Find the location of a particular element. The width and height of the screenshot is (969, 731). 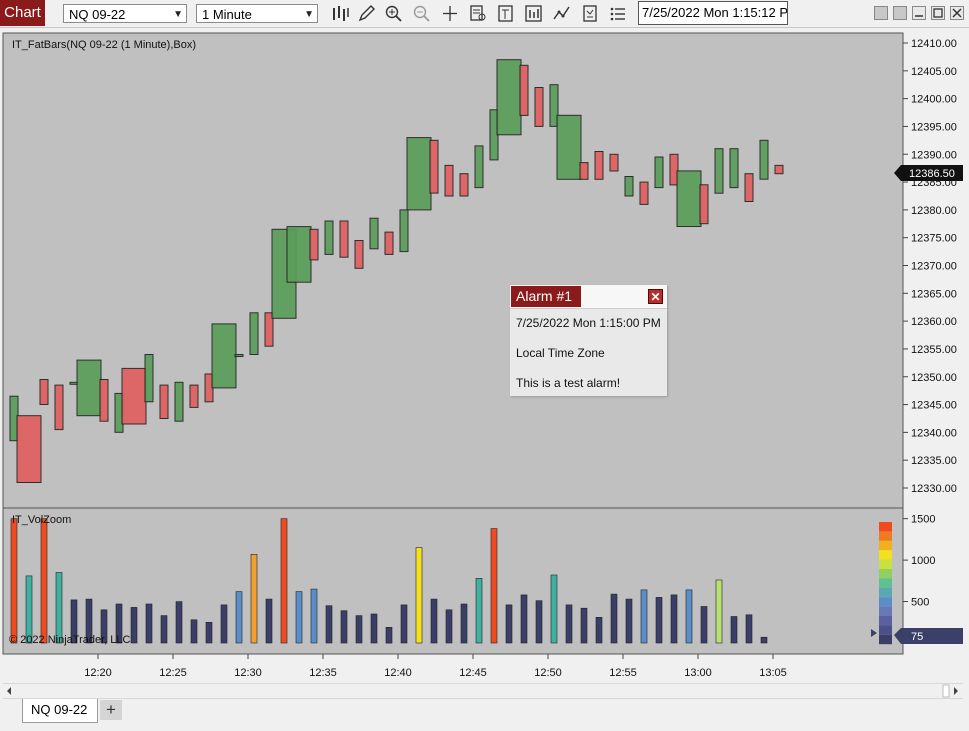

price-tick-label: 12390.00 is located at coordinates (934, 155).